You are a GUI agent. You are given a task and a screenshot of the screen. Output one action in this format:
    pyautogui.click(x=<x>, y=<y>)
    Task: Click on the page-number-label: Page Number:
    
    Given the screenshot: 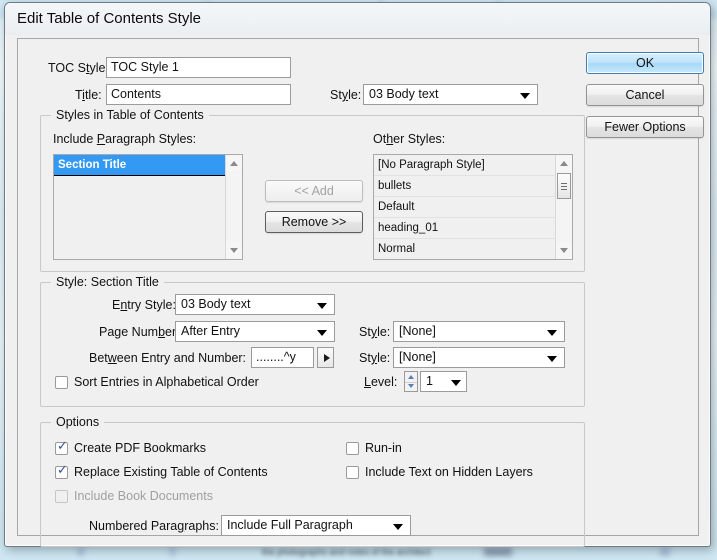 What is the action you would take?
    pyautogui.click(x=139, y=332)
    